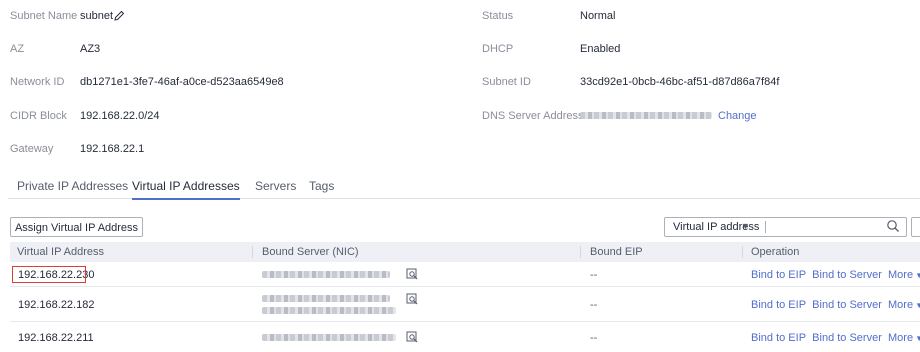 Image resolution: width=920 pixels, height=352 pixels. Describe the element at coordinates (49, 274) in the screenshot. I see `highlight-box` at that location.